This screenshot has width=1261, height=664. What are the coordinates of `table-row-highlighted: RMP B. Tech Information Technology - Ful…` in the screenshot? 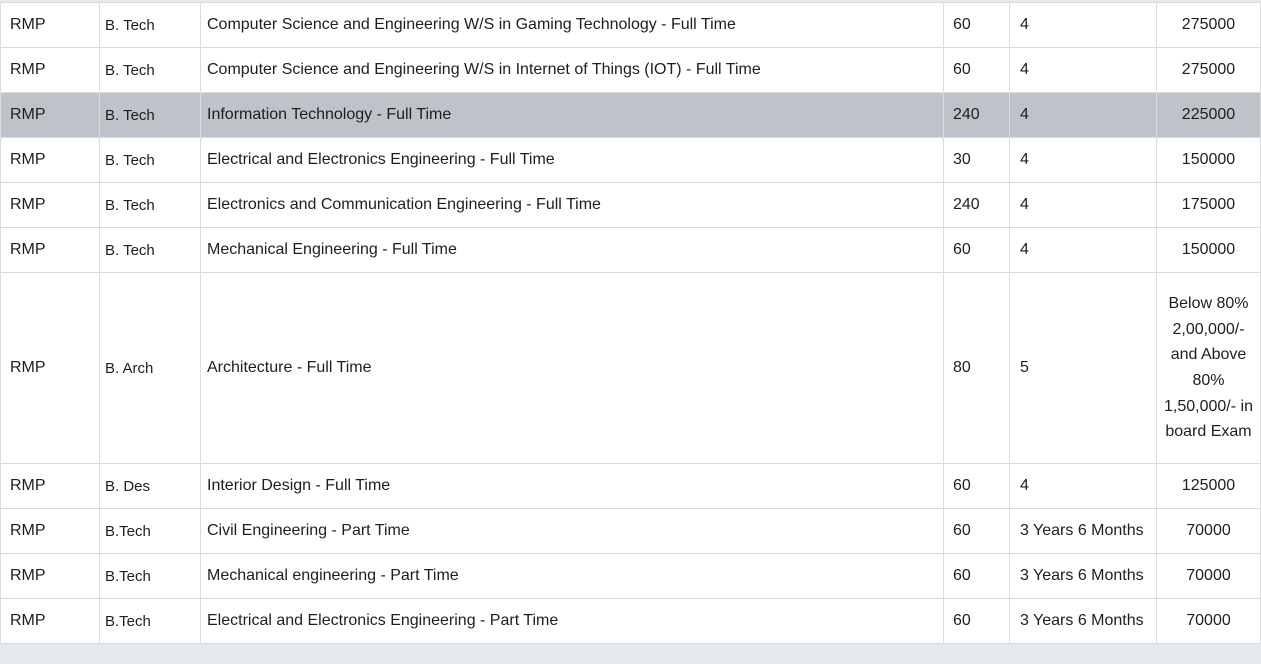 It's located at (630, 115).